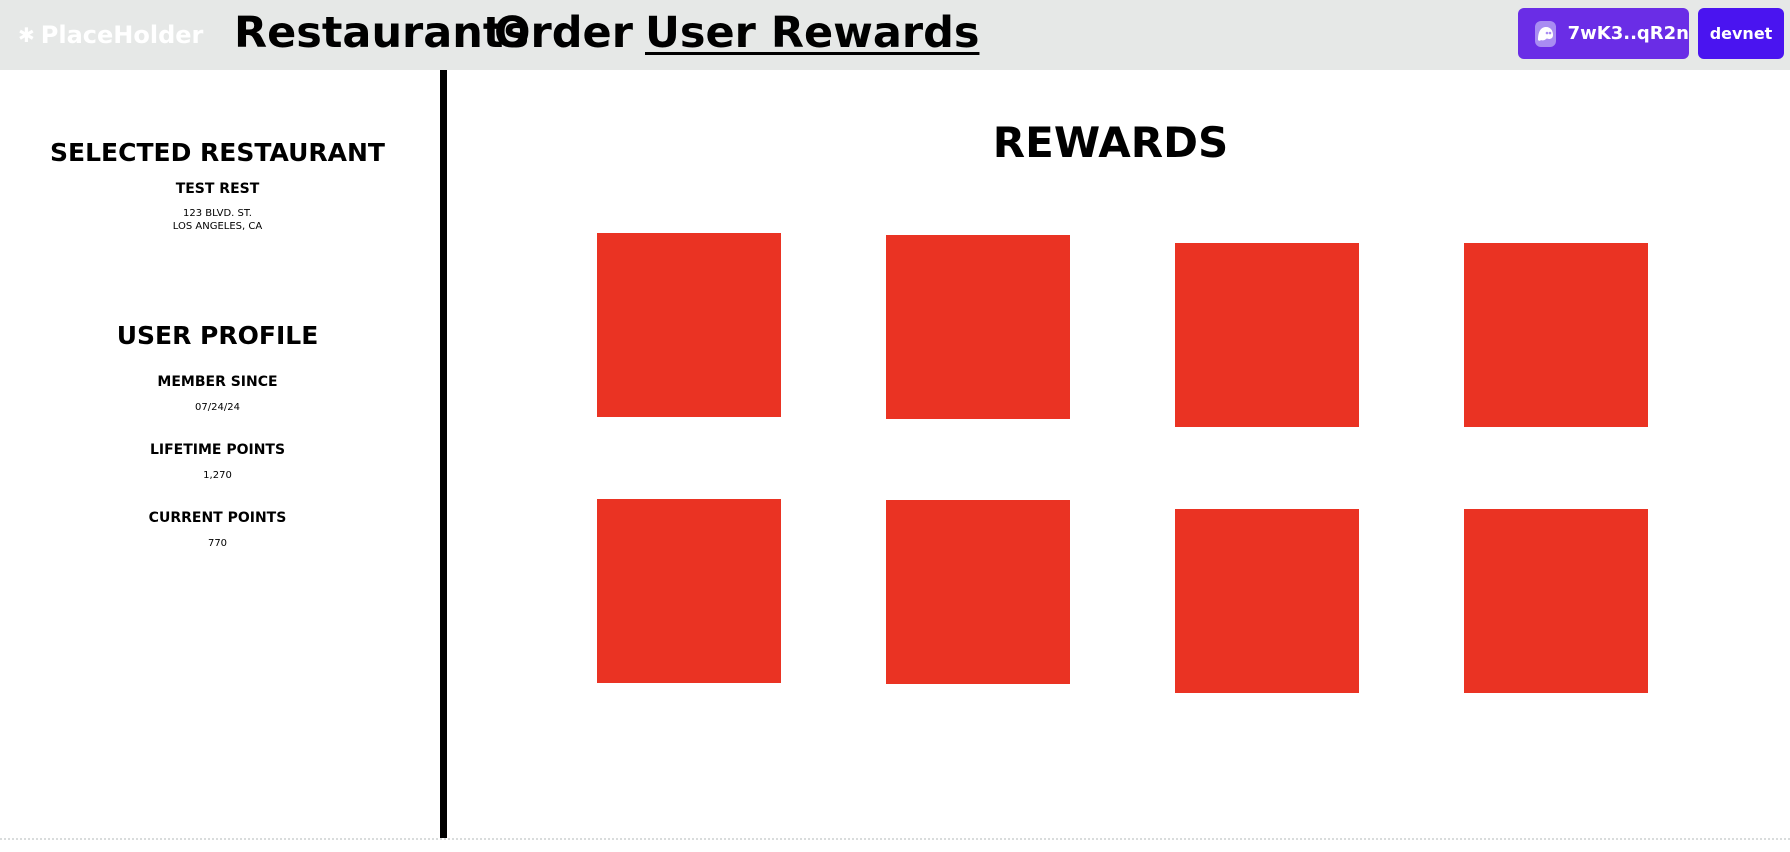  What do you see at coordinates (217, 529) in the screenshot?
I see `current-points-field: CURRENT POINTS 770` at bounding box center [217, 529].